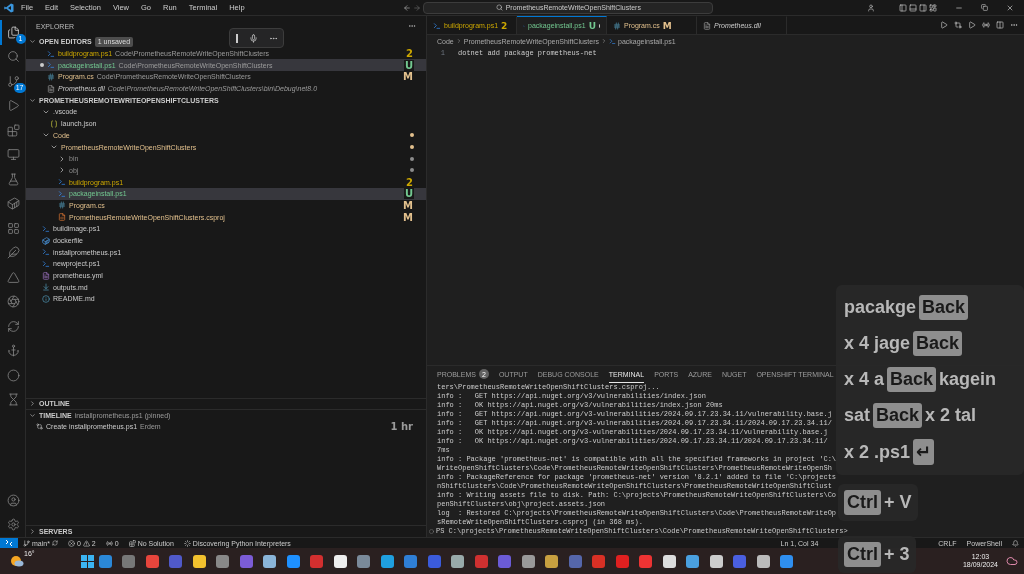  I want to click on app-logo-icon, so click(9, 7).